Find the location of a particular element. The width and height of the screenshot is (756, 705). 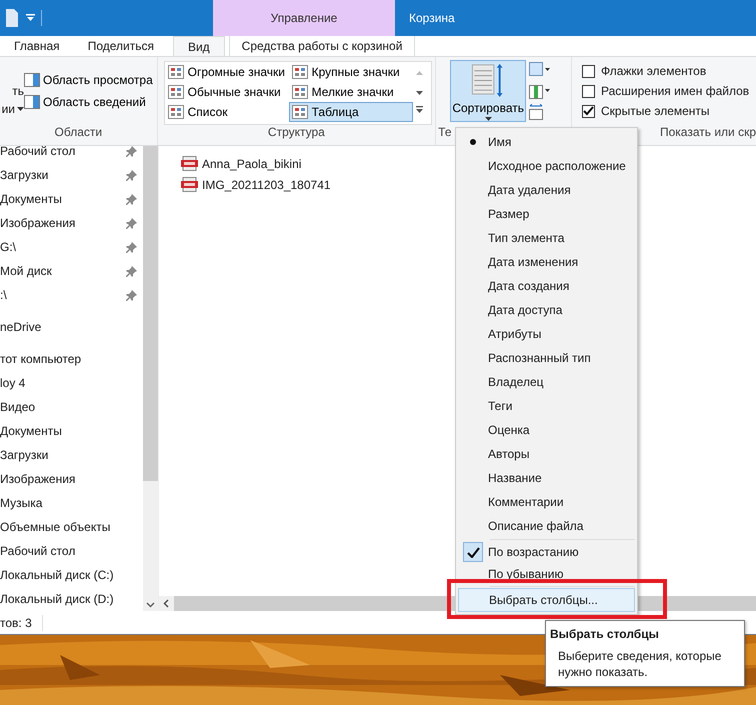

window-title: Корзина is located at coordinates (432, 18).